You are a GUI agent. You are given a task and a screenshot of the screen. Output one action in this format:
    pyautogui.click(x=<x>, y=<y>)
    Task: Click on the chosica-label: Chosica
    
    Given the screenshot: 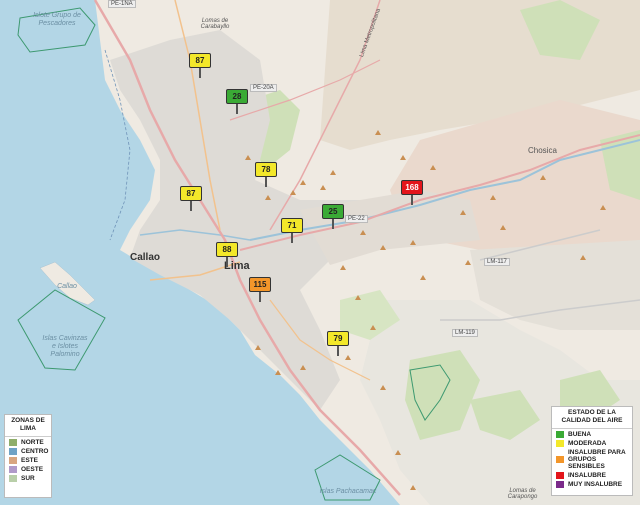 What is the action you would take?
    pyautogui.click(x=542, y=150)
    